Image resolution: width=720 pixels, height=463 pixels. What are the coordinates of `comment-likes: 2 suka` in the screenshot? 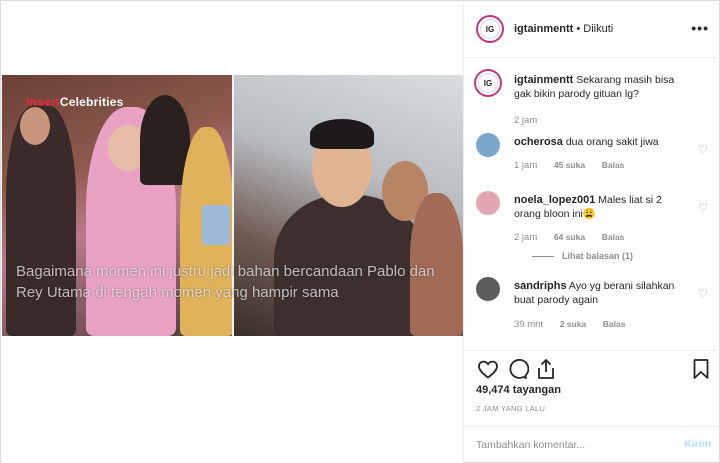 It's located at (573, 324).